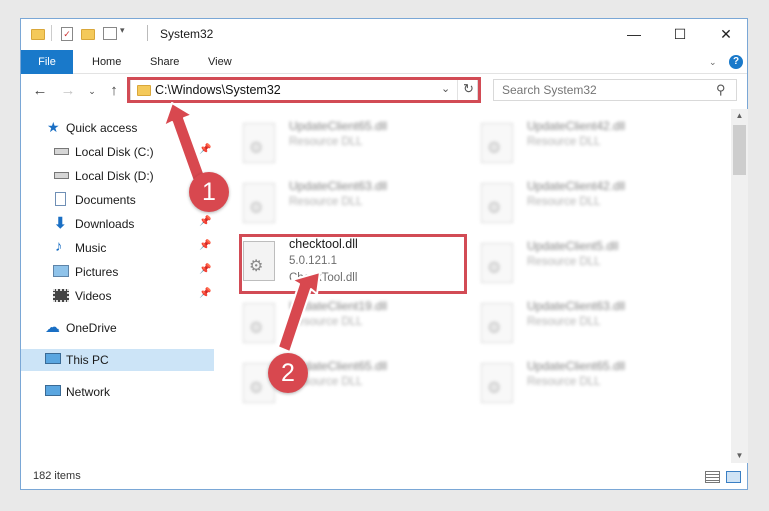  Describe the element at coordinates (288, 373) in the screenshot. I see `step-marker-2: 2` at that location.